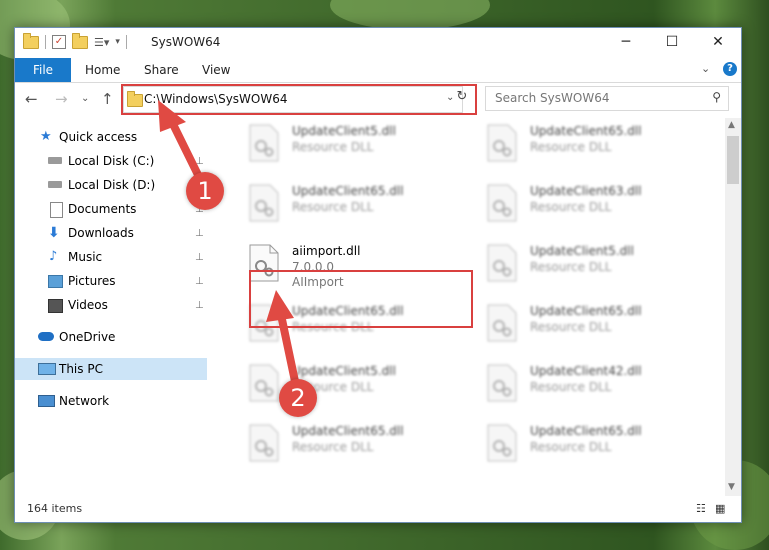  Describe the element at coordinates (298, 398) in the screenshot. I see `annotation-badge-2: 2` at that location.